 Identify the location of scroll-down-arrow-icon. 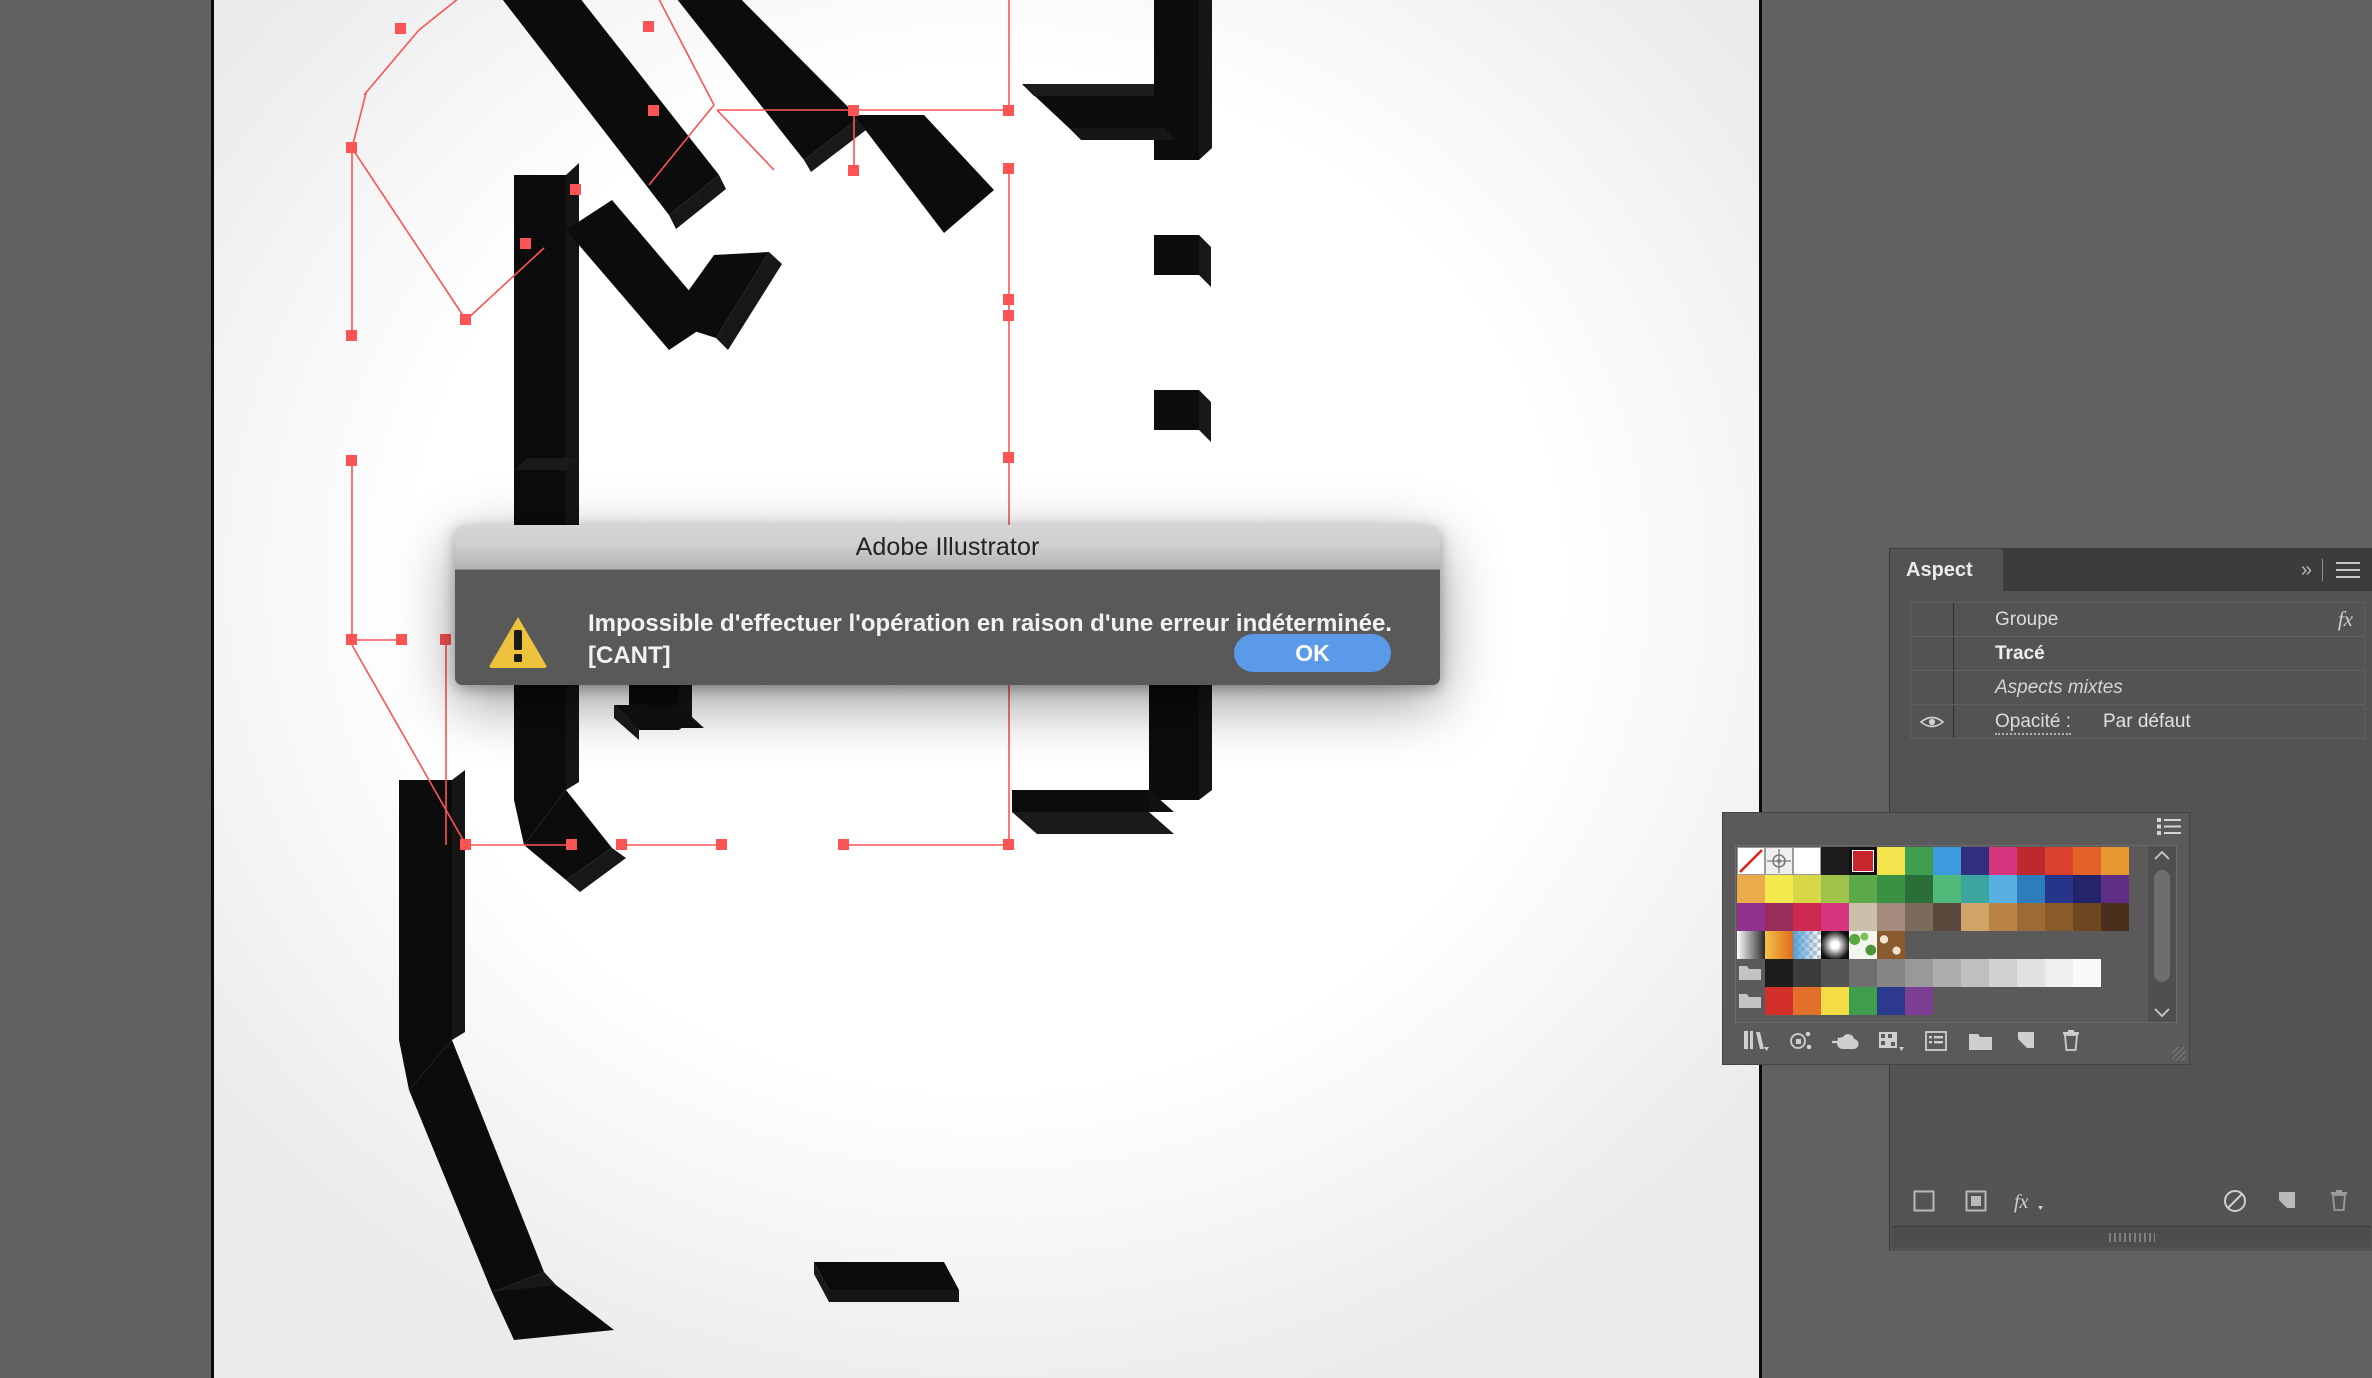
(2162, 1012).